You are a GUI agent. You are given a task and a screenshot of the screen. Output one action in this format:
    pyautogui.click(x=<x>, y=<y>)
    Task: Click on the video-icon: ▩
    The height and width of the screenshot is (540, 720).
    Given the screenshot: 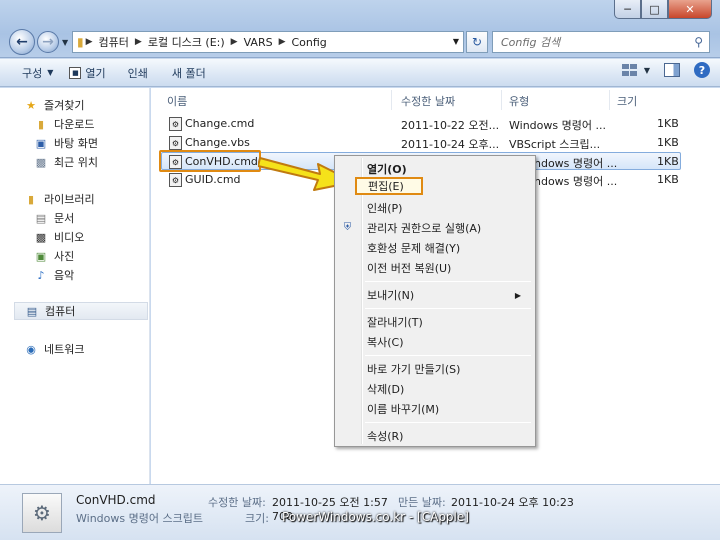 What is the action you would take?
    pyautogui.click(x=41, y=237)
    